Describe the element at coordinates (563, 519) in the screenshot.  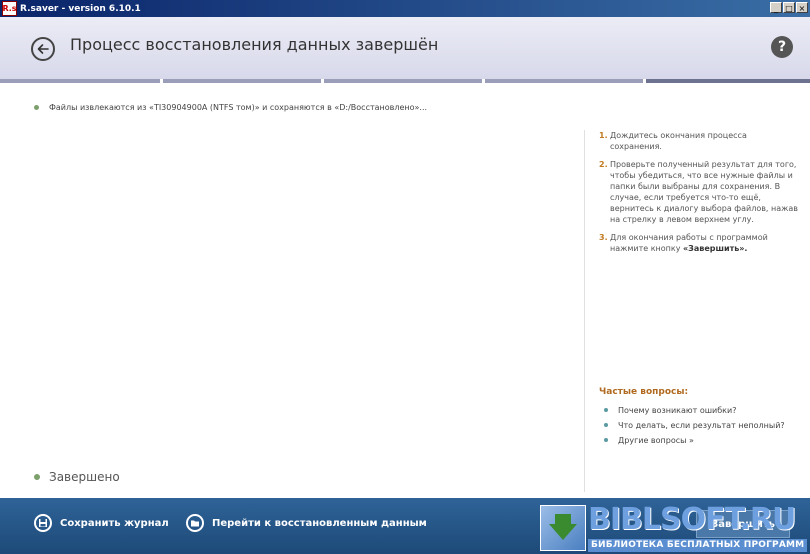
I see `download-arrow-stem` at that location.